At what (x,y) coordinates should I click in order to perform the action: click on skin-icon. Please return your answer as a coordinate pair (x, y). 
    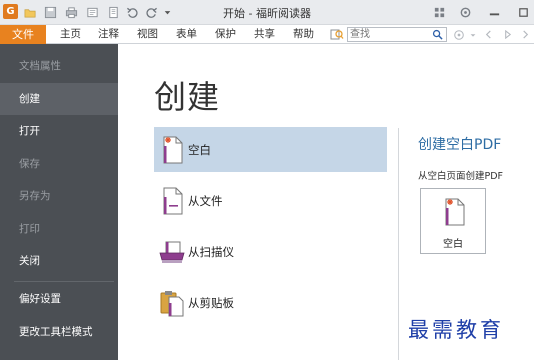
    Looking at the image, I should click on (465, 12).